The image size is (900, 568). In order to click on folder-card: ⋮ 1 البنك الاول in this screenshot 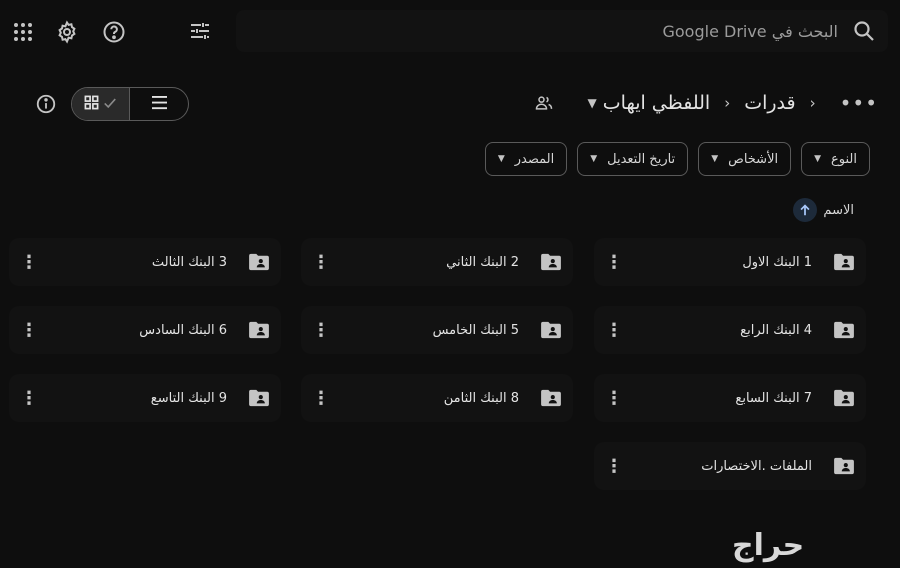, I will do `click(730, 262)`.